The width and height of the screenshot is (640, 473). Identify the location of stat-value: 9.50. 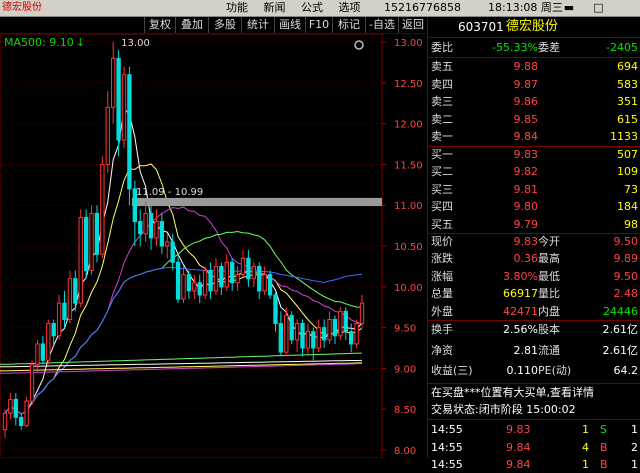
(626, 276).